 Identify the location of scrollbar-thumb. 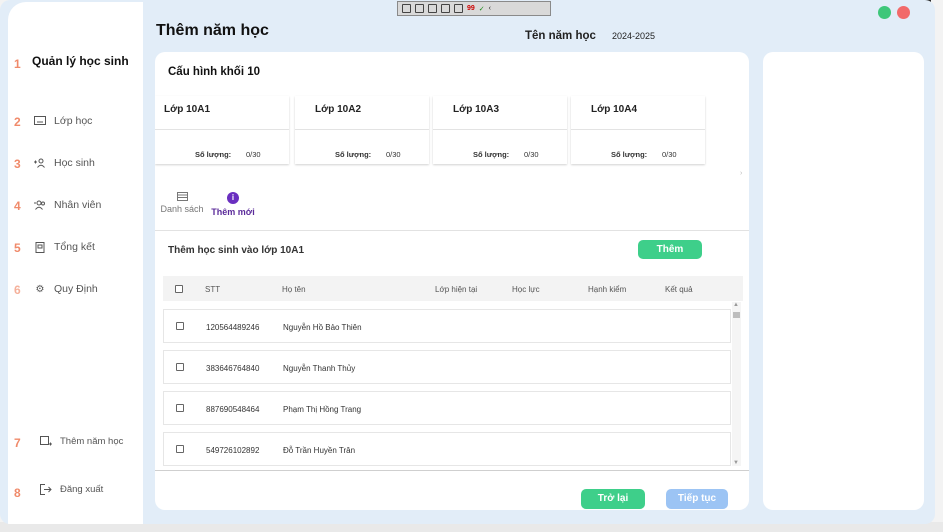
(736, 315).